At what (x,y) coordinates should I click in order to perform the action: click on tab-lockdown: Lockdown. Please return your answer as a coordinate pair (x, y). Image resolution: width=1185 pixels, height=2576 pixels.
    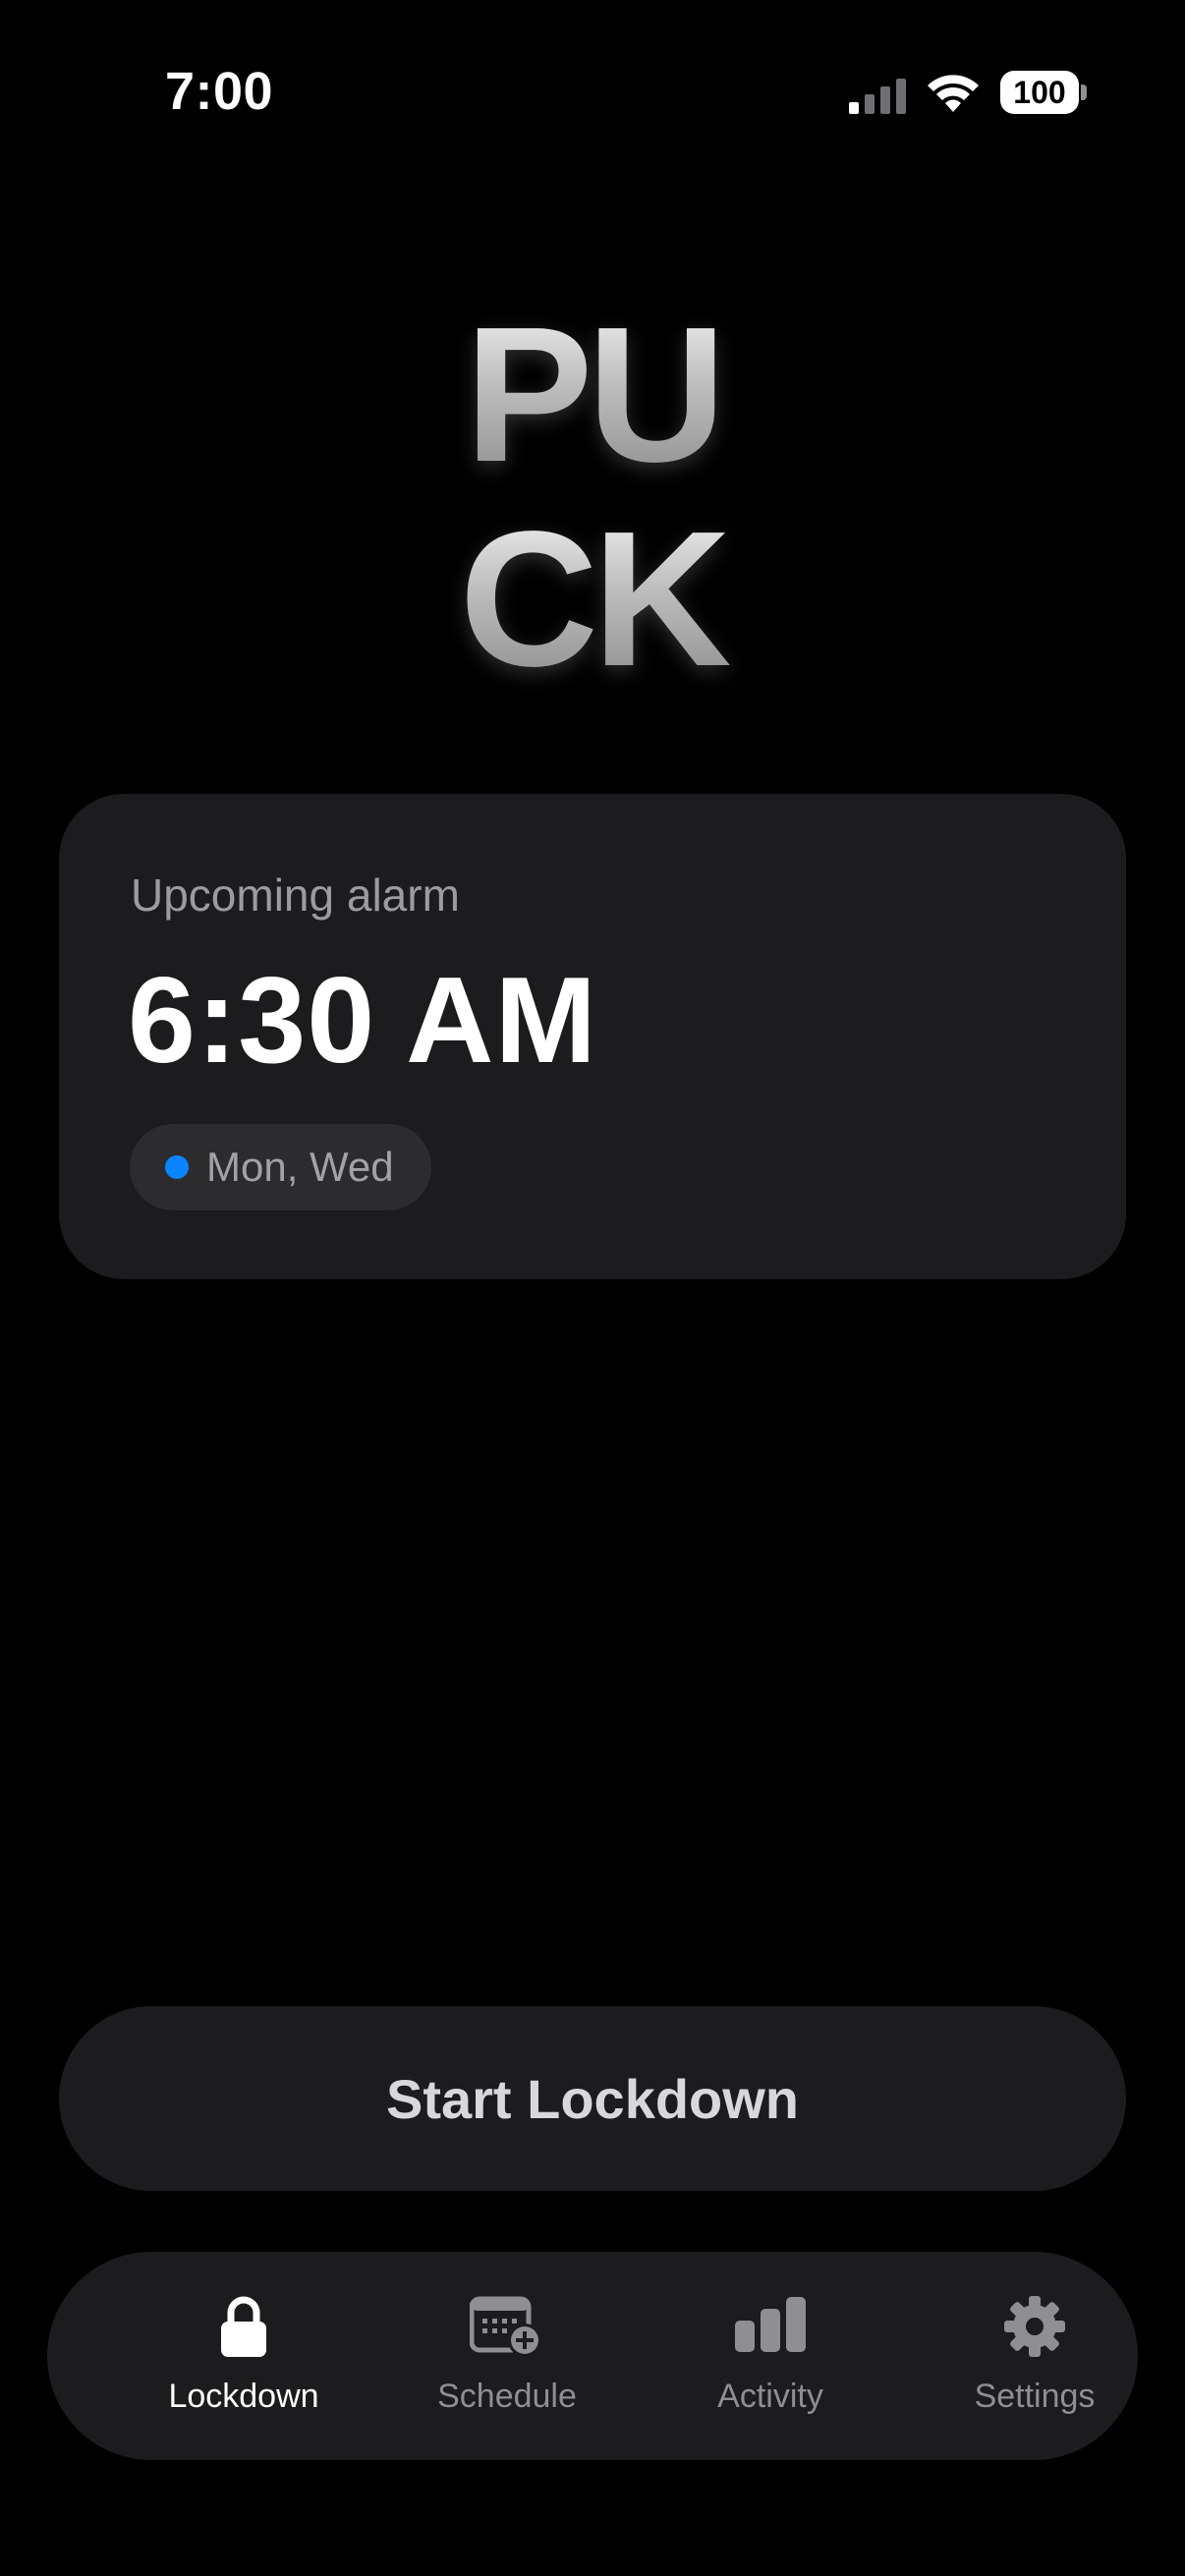
    Looking at the image, I should click on (244, 2356).